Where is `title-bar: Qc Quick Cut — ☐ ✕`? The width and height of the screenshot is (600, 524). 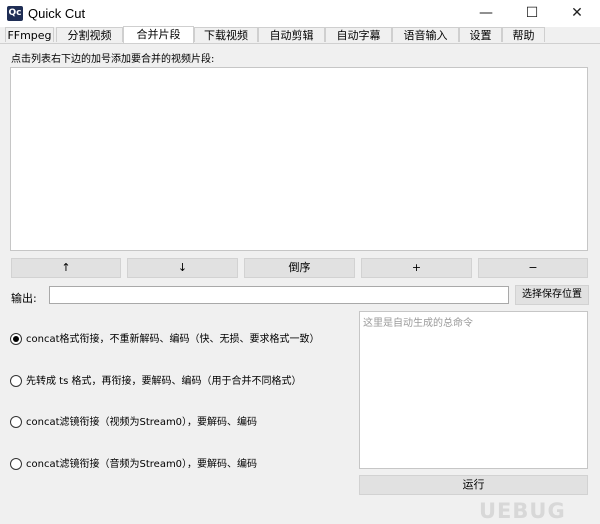
title-bar: Qc Quick Cut — ☐ ✕ is located at coordinates (300, 14).